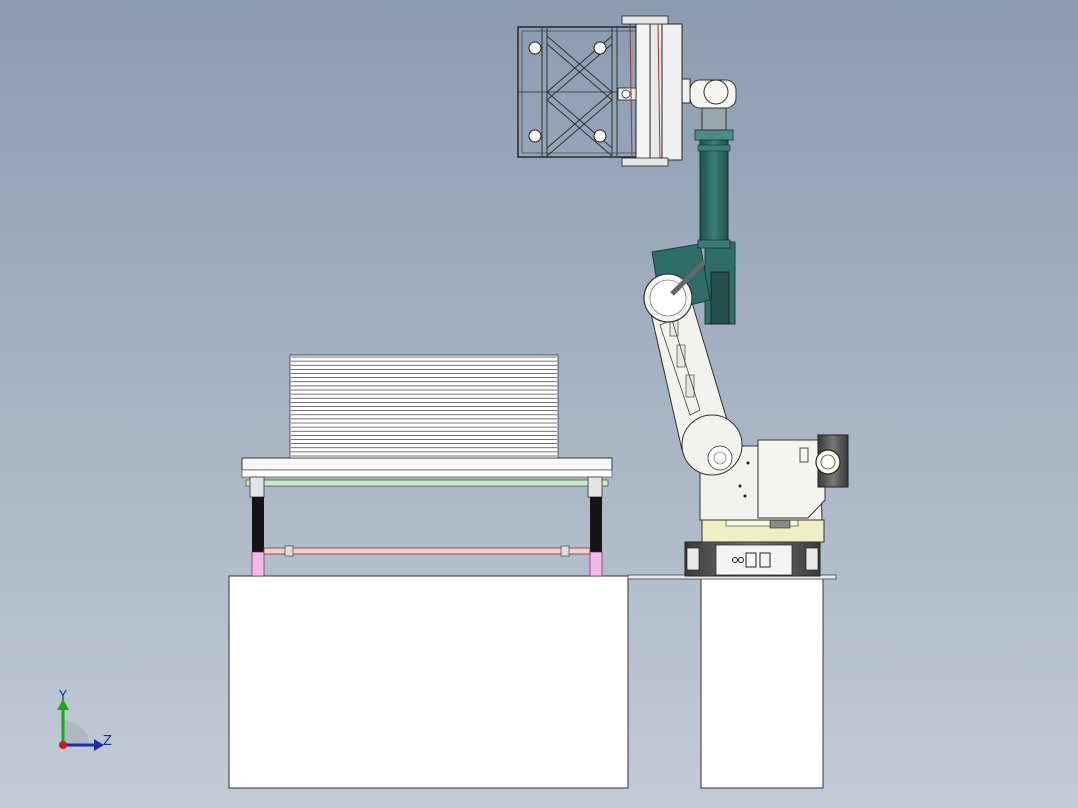 Image resolution: width=1078 pixels, height=808 pixels. What do you see at coordinates (84, 720) in the screenshot?
I see `coordinate-triad: Y Z` at bounding box center [84, 720].